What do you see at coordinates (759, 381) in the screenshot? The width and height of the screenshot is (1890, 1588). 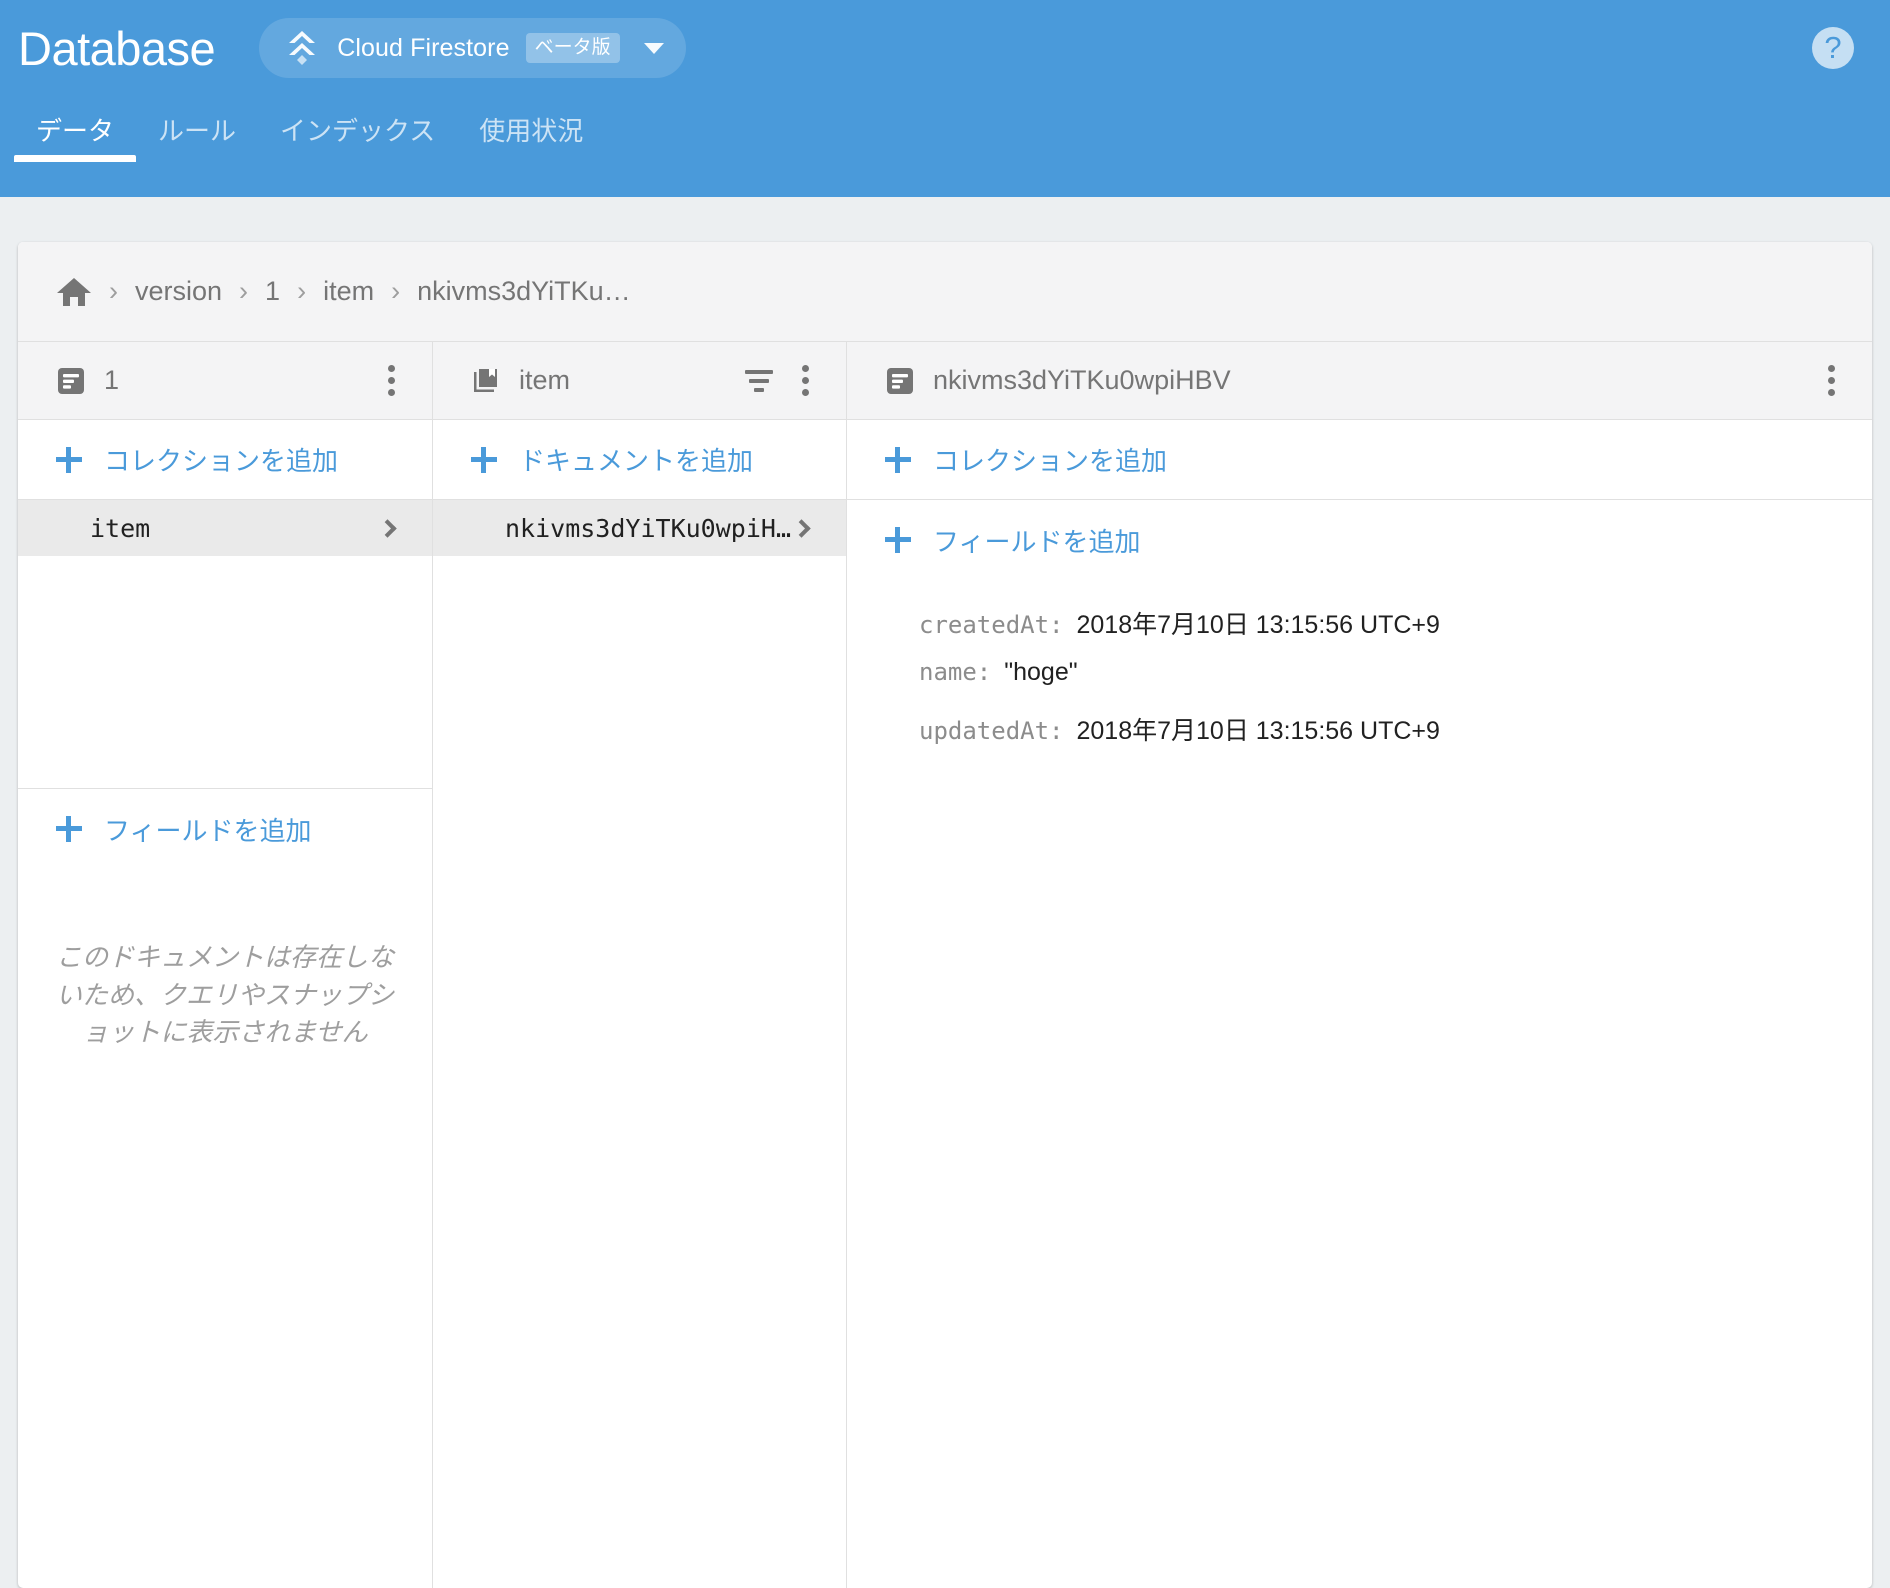 I see `filter-icon` at bounding box center [759, 381].